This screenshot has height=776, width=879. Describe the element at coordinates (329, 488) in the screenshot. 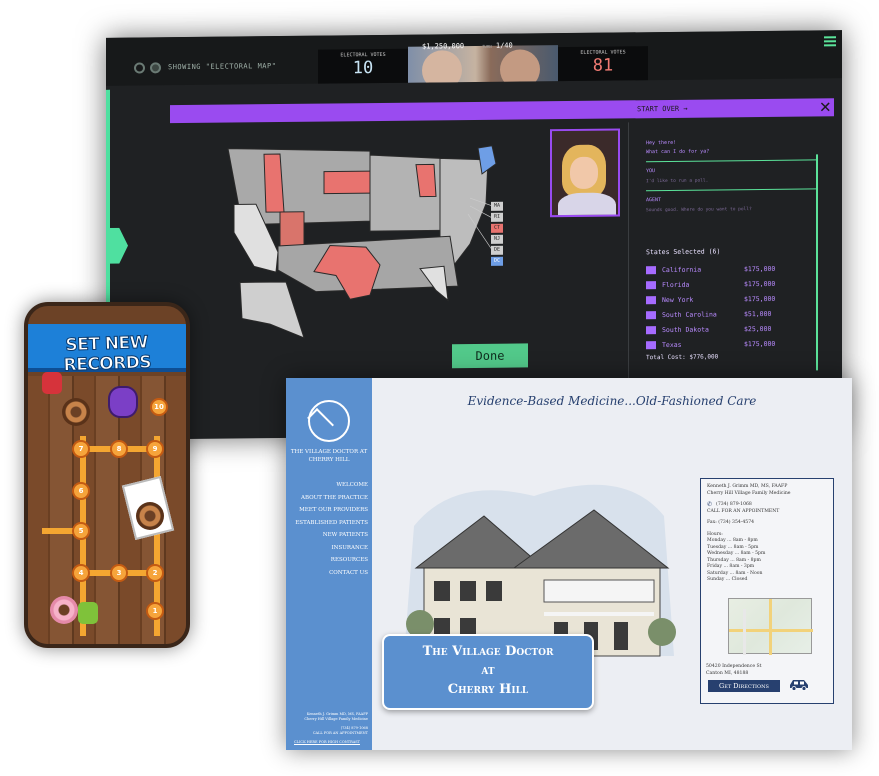

I see `nav-welcome: WELCOME` at that location.